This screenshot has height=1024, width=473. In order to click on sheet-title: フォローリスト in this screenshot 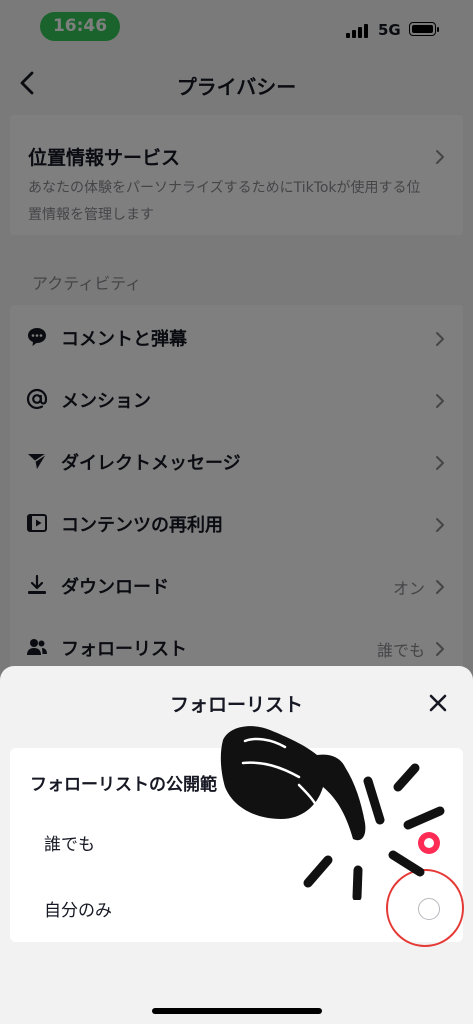, I will do `click(236, 705)`.